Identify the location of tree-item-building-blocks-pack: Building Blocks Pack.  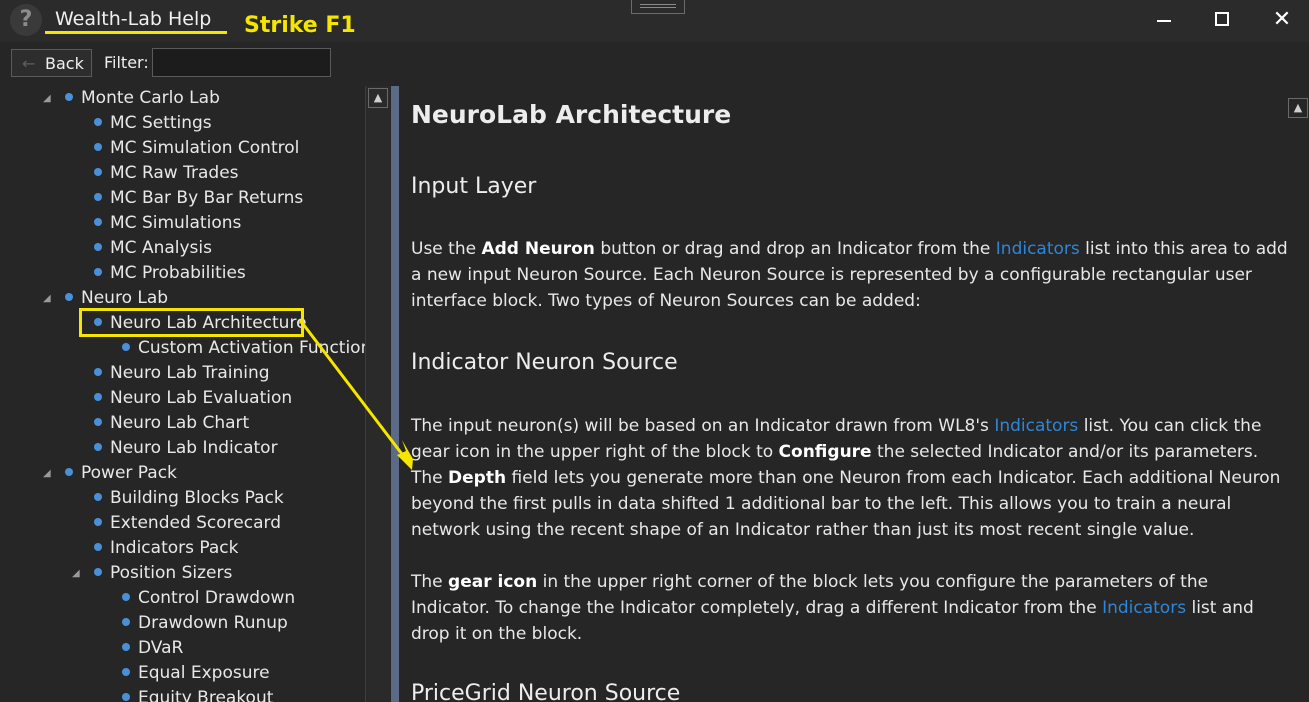
(189, 498).